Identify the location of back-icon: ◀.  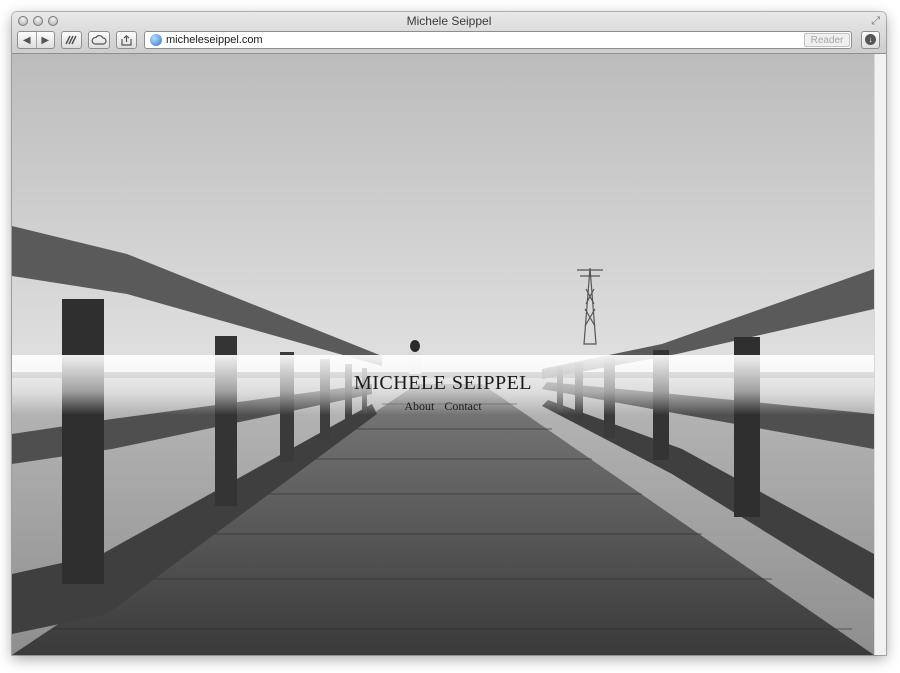
(27, 40).